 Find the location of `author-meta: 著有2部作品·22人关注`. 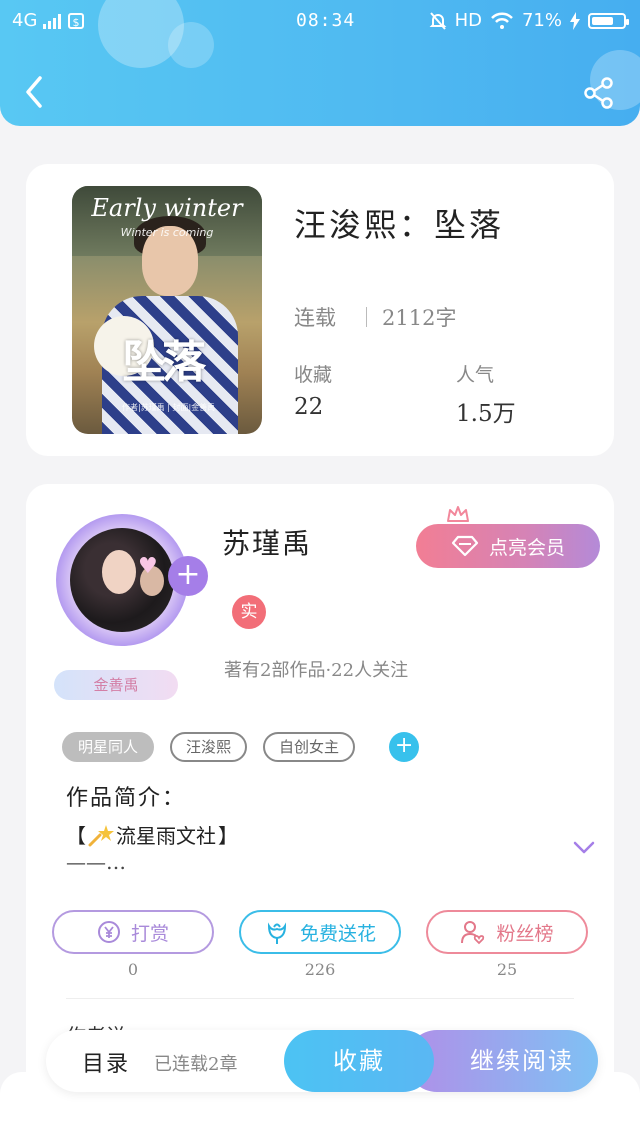

author-meta: 著有2部作品·22人关注 is located at coordinates (316, 670).